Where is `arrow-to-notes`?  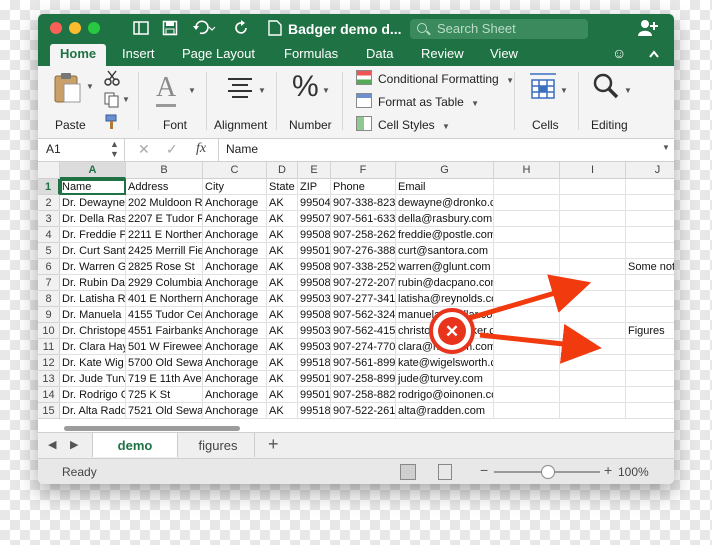
arrow-to-notes is located at coordinates (530, 297).